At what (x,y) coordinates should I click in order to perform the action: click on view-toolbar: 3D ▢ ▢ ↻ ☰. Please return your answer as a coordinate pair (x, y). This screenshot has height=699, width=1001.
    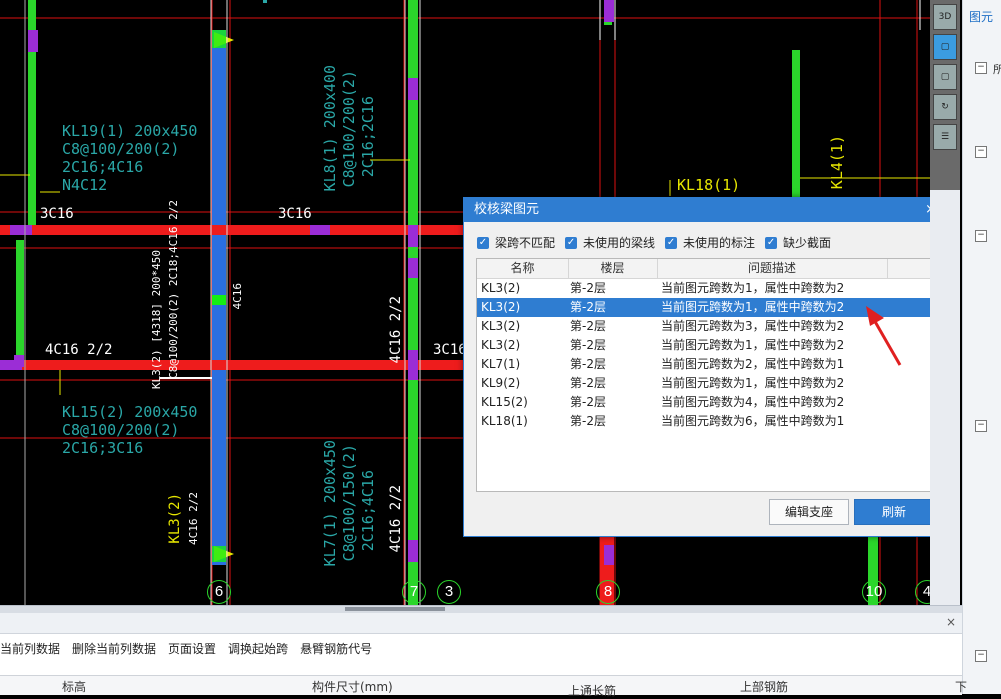
    Looking at the image, I should click on (945, 95).